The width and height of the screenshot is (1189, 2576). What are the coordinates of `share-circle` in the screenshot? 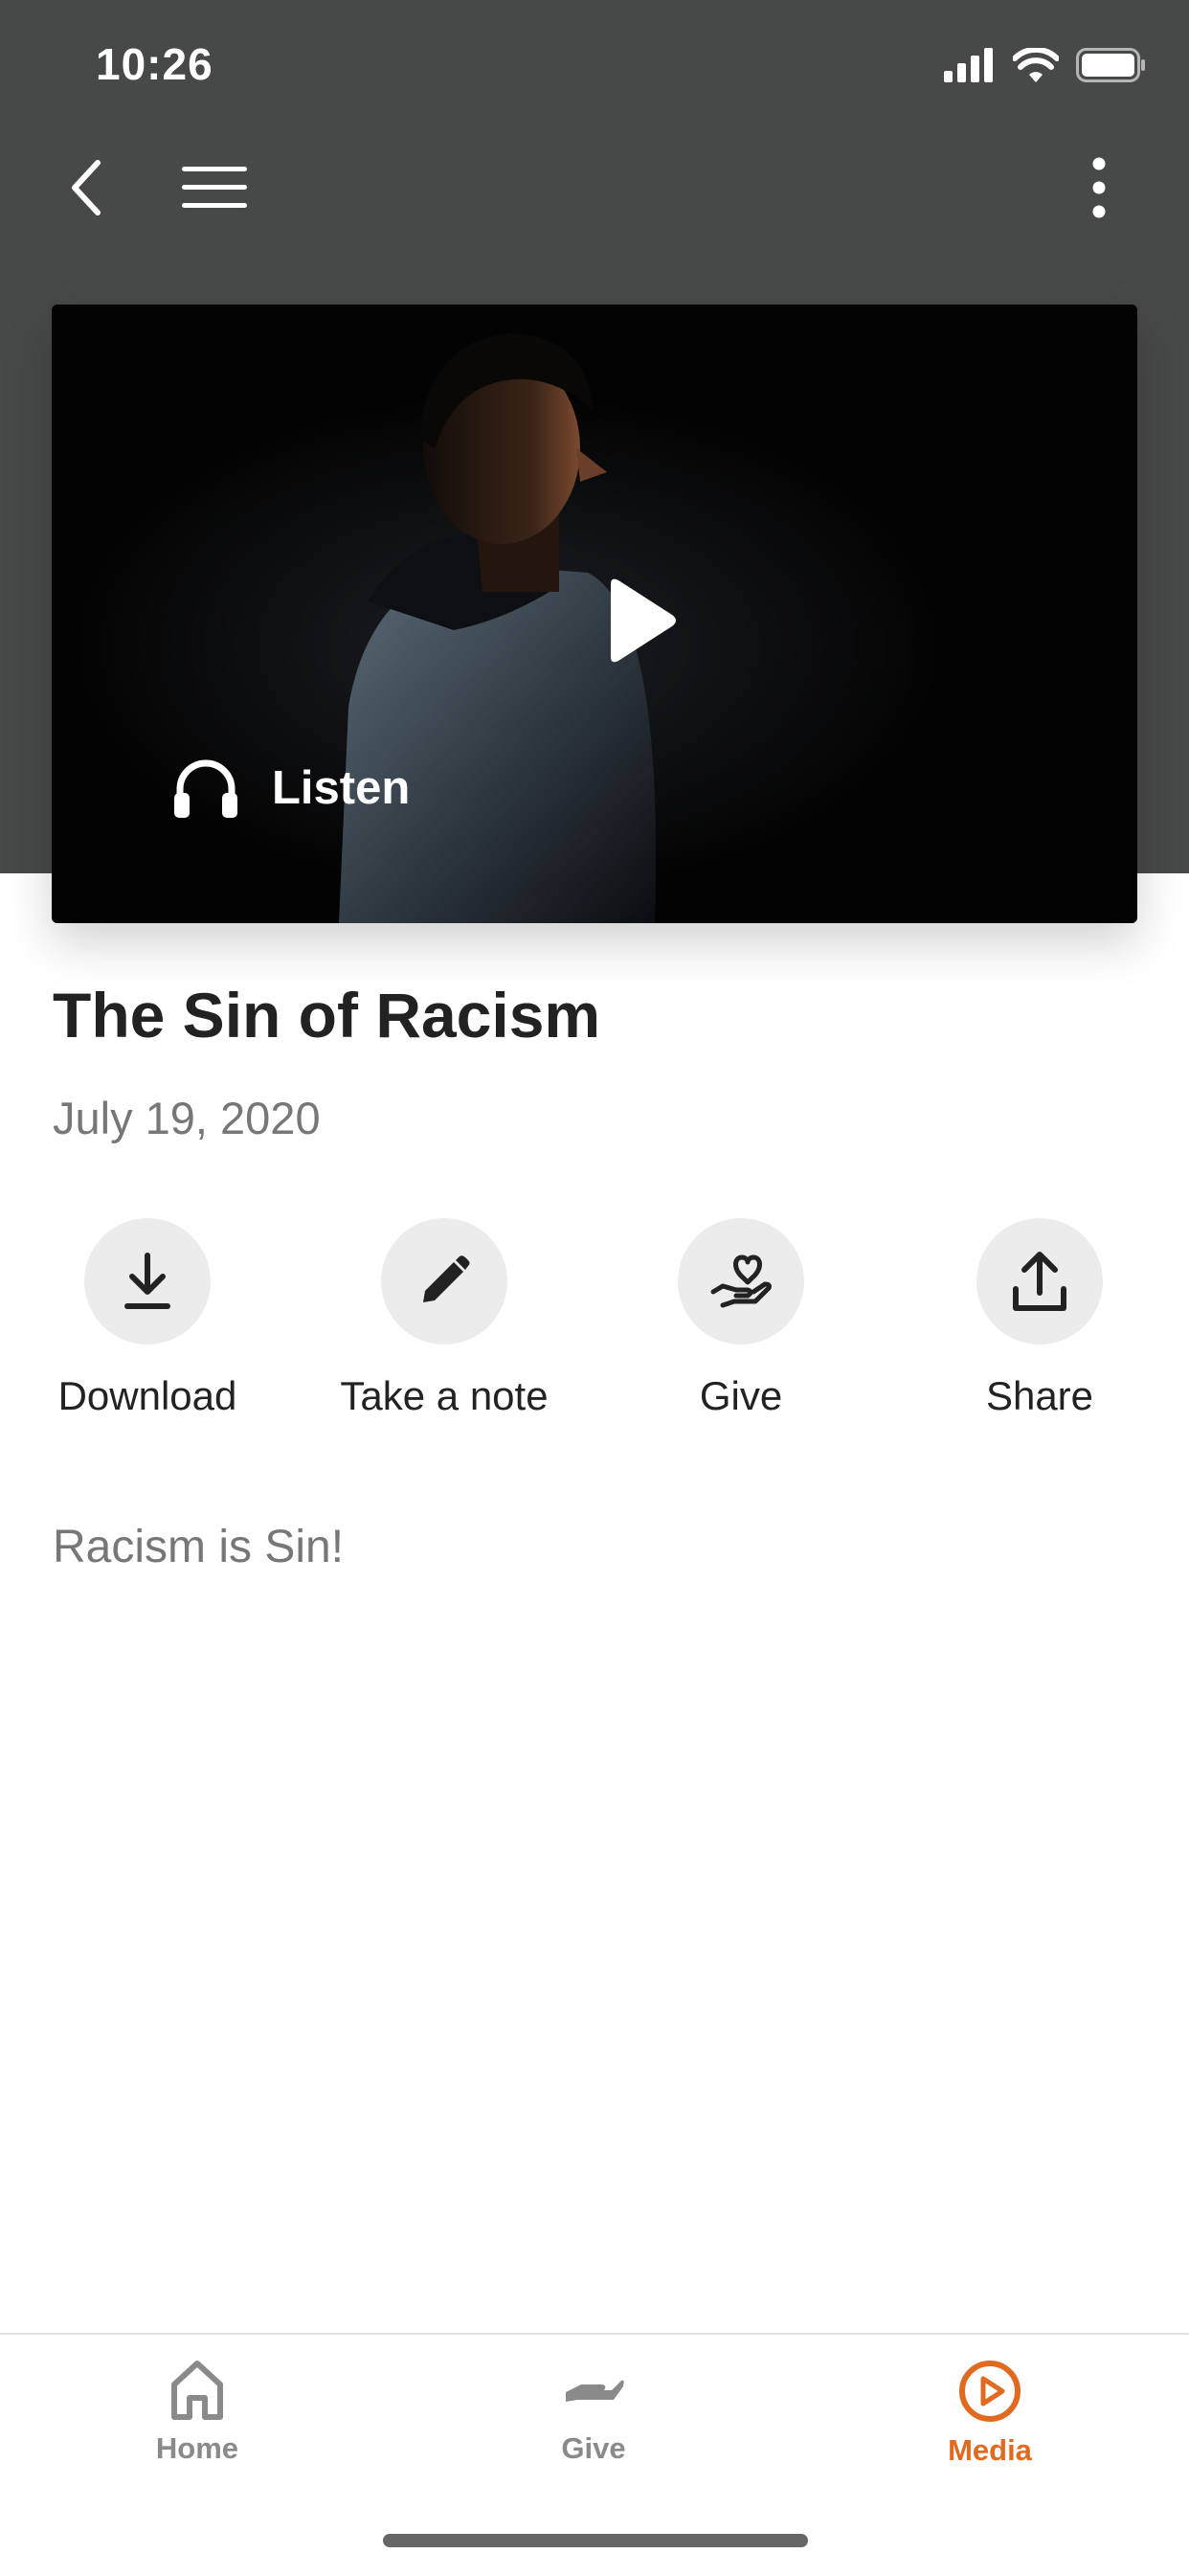 It's located at (1039, 1281).